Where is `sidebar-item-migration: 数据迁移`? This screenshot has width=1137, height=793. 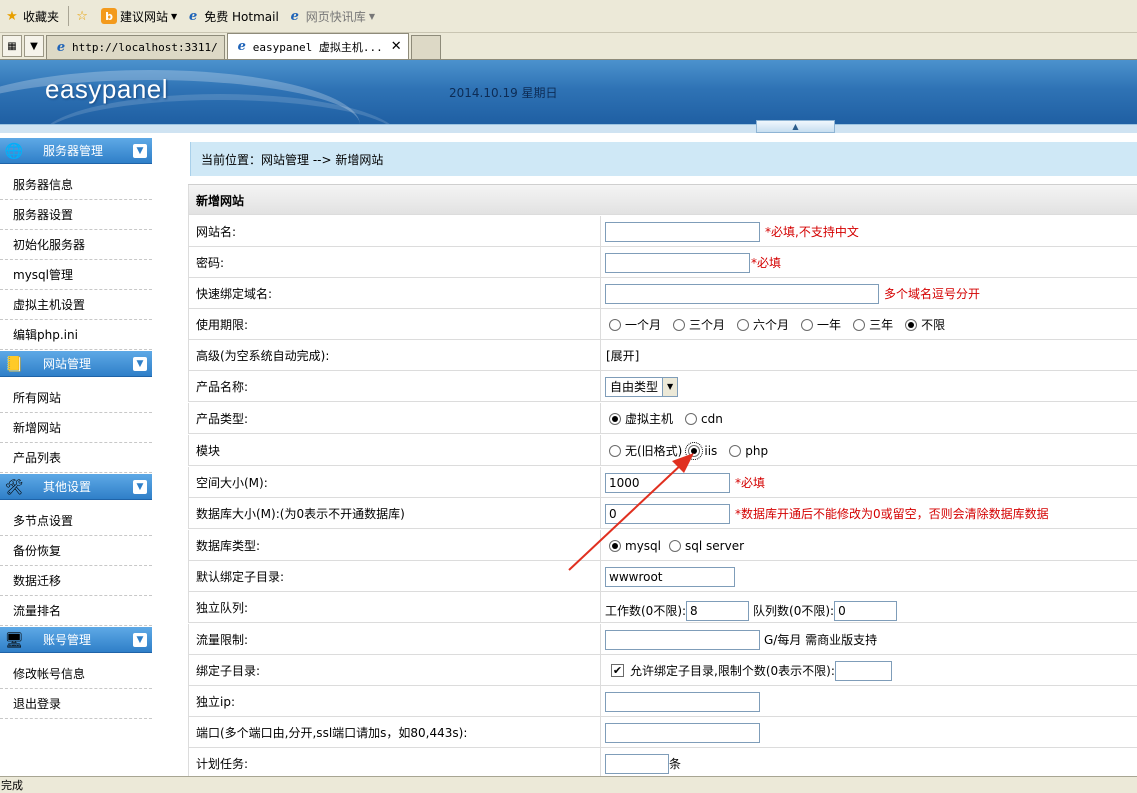 sidebar-item-migration: 数据迁移 is located at coordinates (76, 581).